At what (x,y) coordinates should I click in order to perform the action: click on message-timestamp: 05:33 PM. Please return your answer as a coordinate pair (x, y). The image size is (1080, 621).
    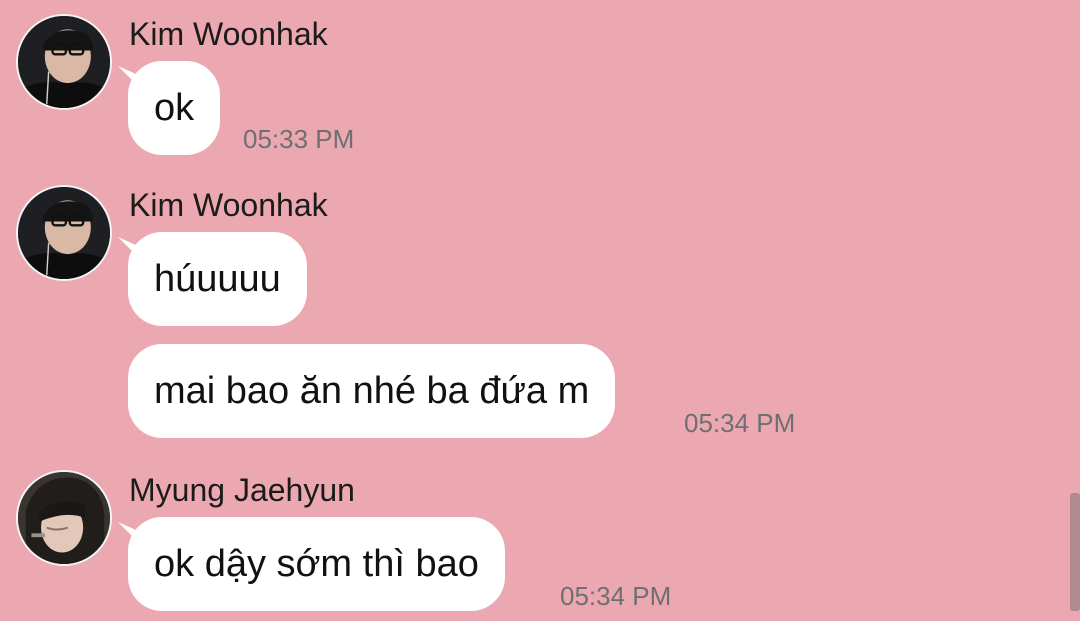
    Looking at the image, I should click on (299, 139).